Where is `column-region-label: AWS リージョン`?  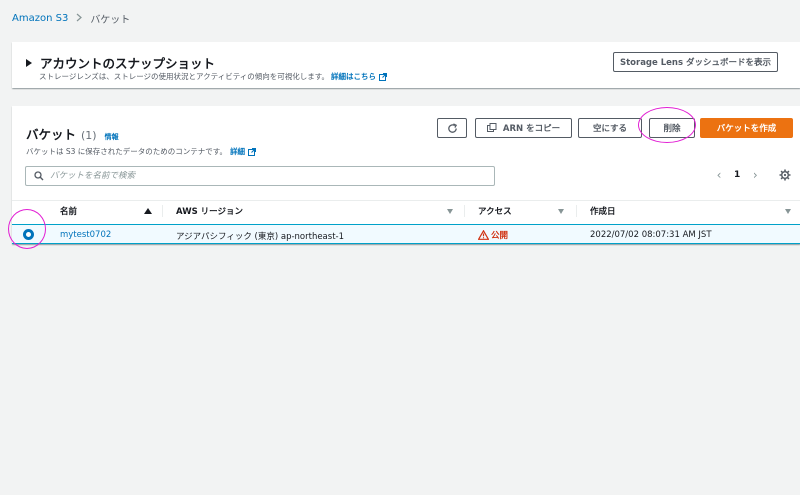
column-region-label: AWS リージョン is located at coordinates (209, 211).